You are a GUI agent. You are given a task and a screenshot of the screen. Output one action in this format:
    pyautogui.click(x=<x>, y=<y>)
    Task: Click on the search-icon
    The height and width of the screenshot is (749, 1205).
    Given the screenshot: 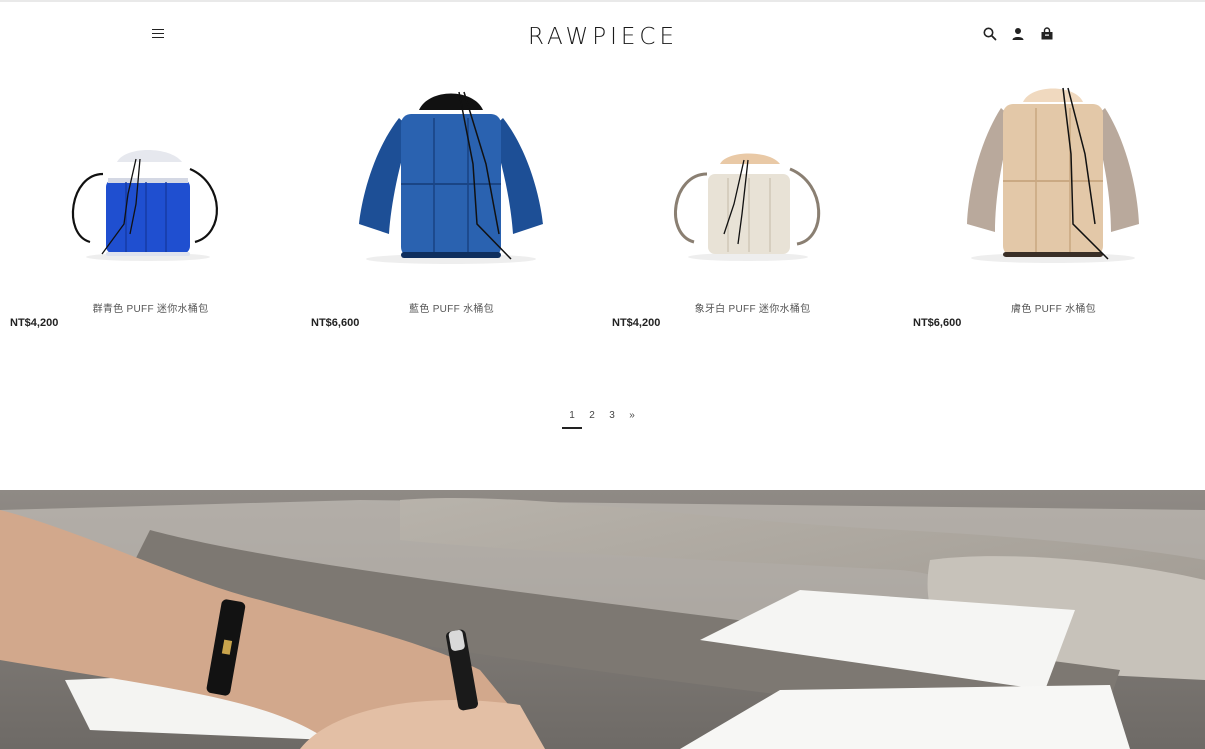 What is the action you would take?
    pyautogui.click(x=990, y=34)
    